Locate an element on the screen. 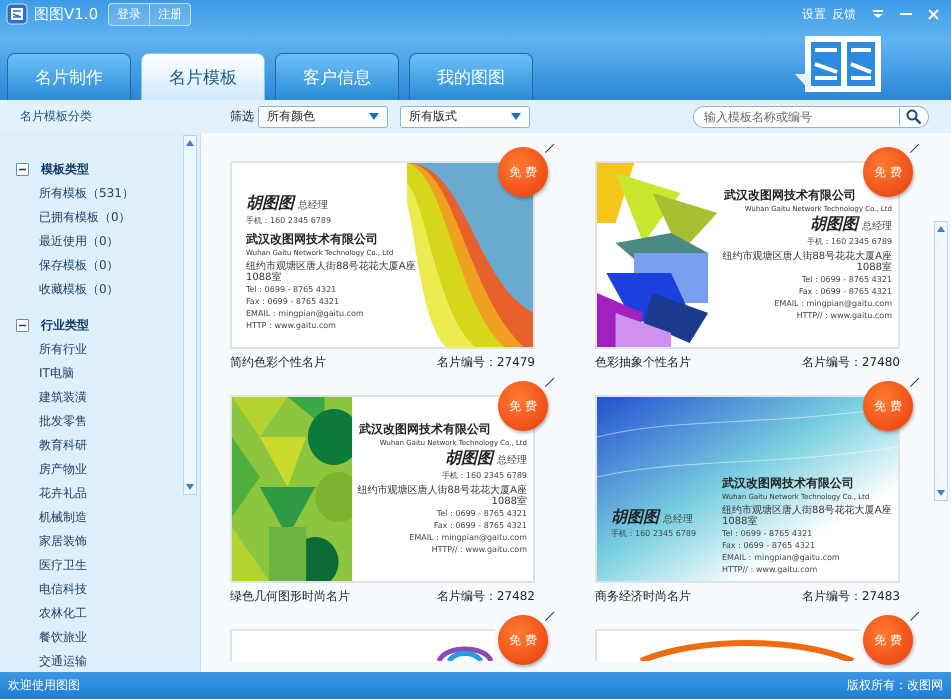 Image resolution: width=951 pixels, height=699 pixels. category-item: 交通运输 is located at coordinates (100, 661).